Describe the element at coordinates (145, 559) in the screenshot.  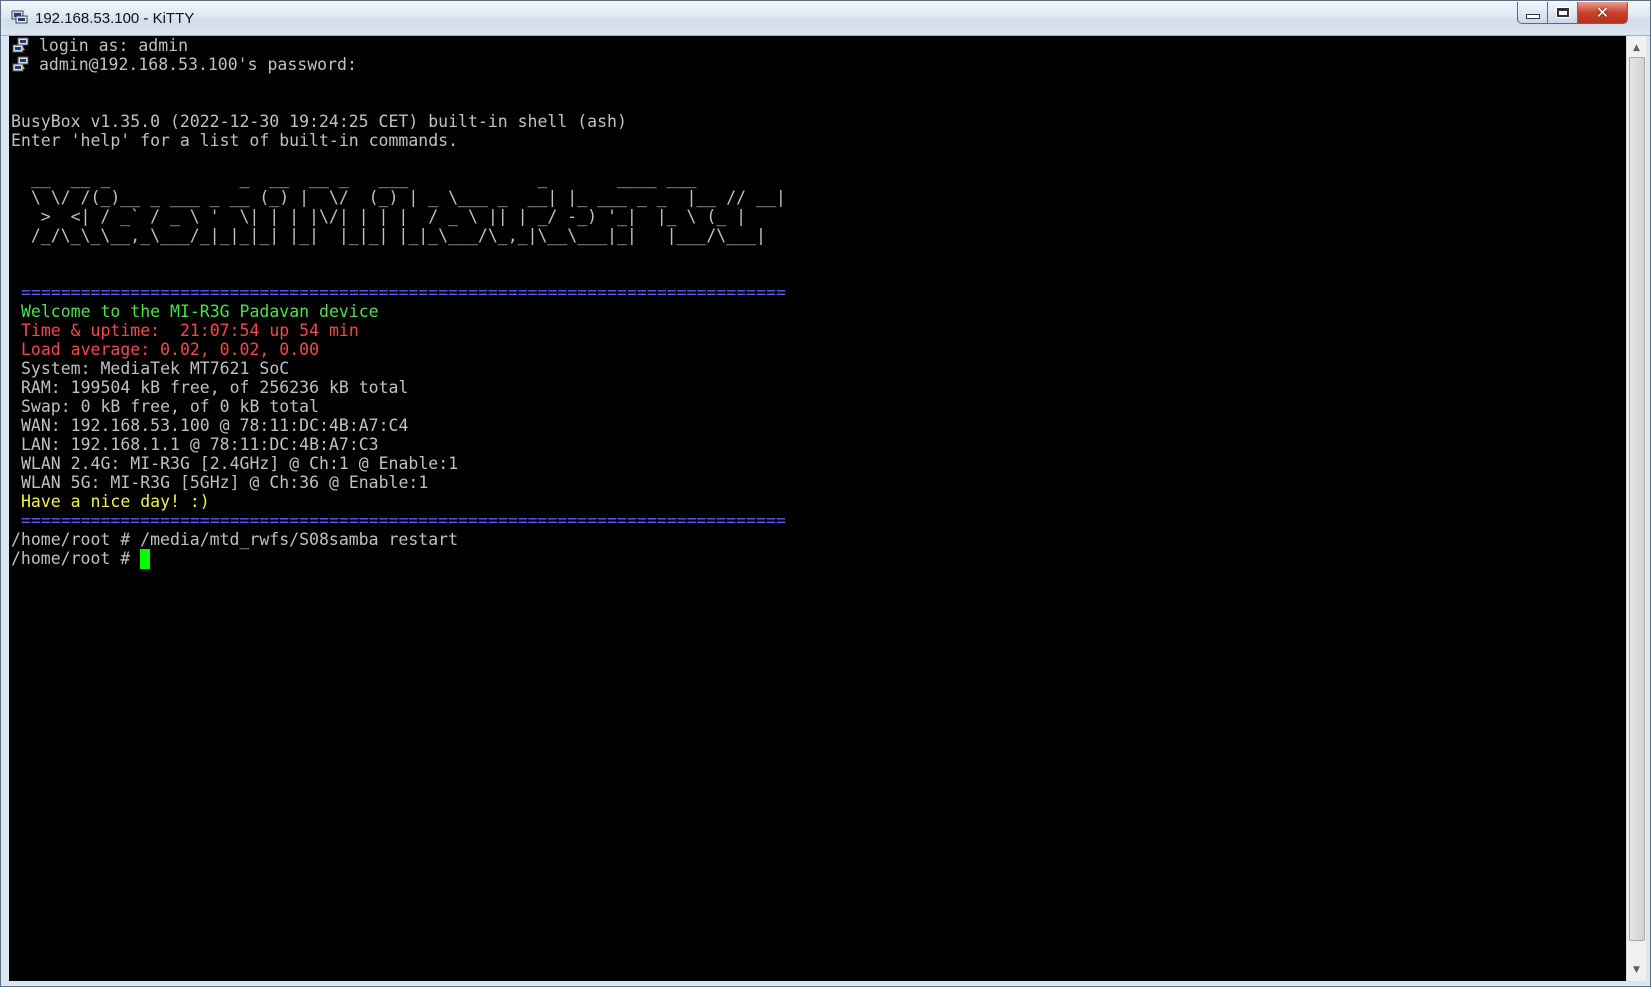
I see `terminal-cursor` at that location.